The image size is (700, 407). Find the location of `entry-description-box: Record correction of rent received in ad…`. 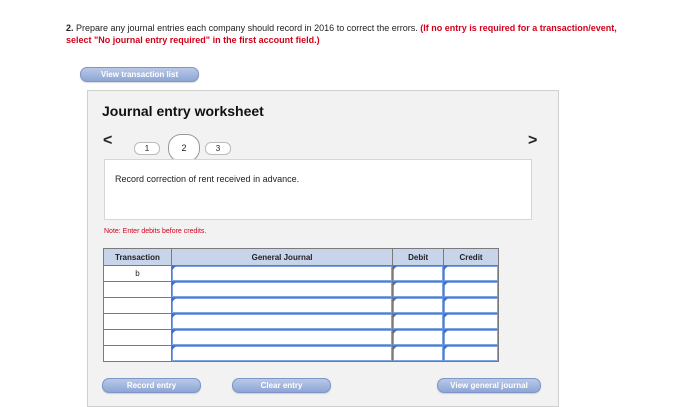

entry-description-box: Record correction of rent received in ad… is located at coordinates (318, 189).